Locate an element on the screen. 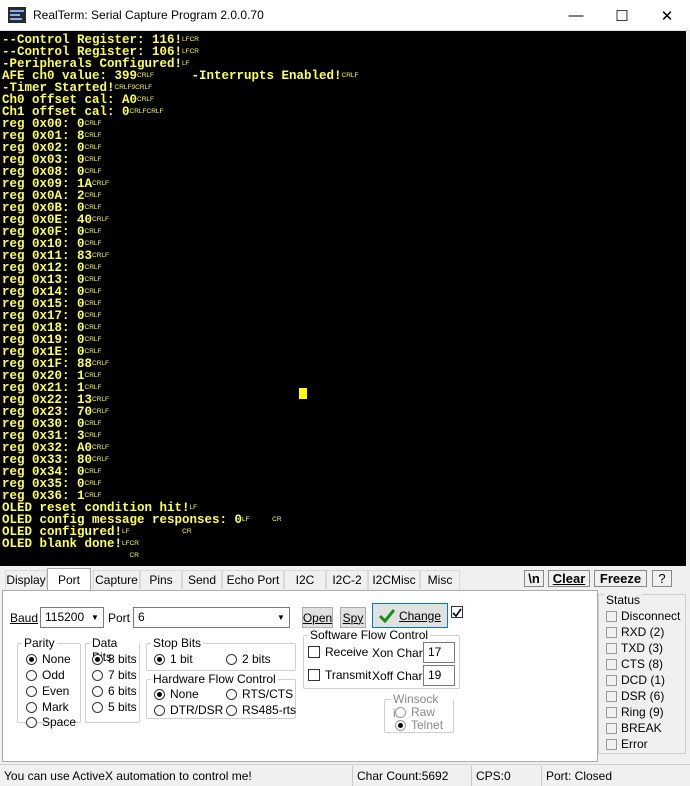 This screenshot has height=786, width=690. status-rxd-label: RXD (2) is located at coordinates (643, 632).